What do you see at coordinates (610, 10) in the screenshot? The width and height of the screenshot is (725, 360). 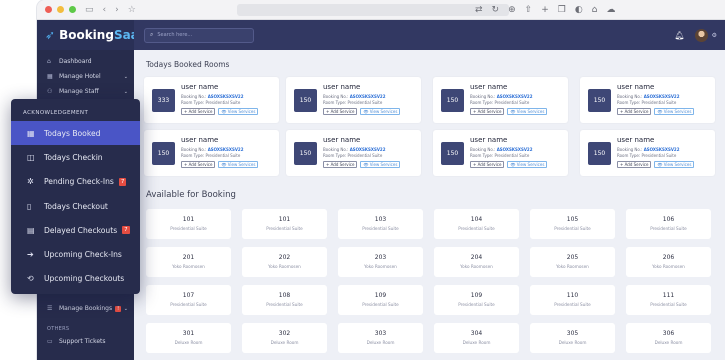 I see `cloud-icon: ☁` at bounding box center [610, 10].